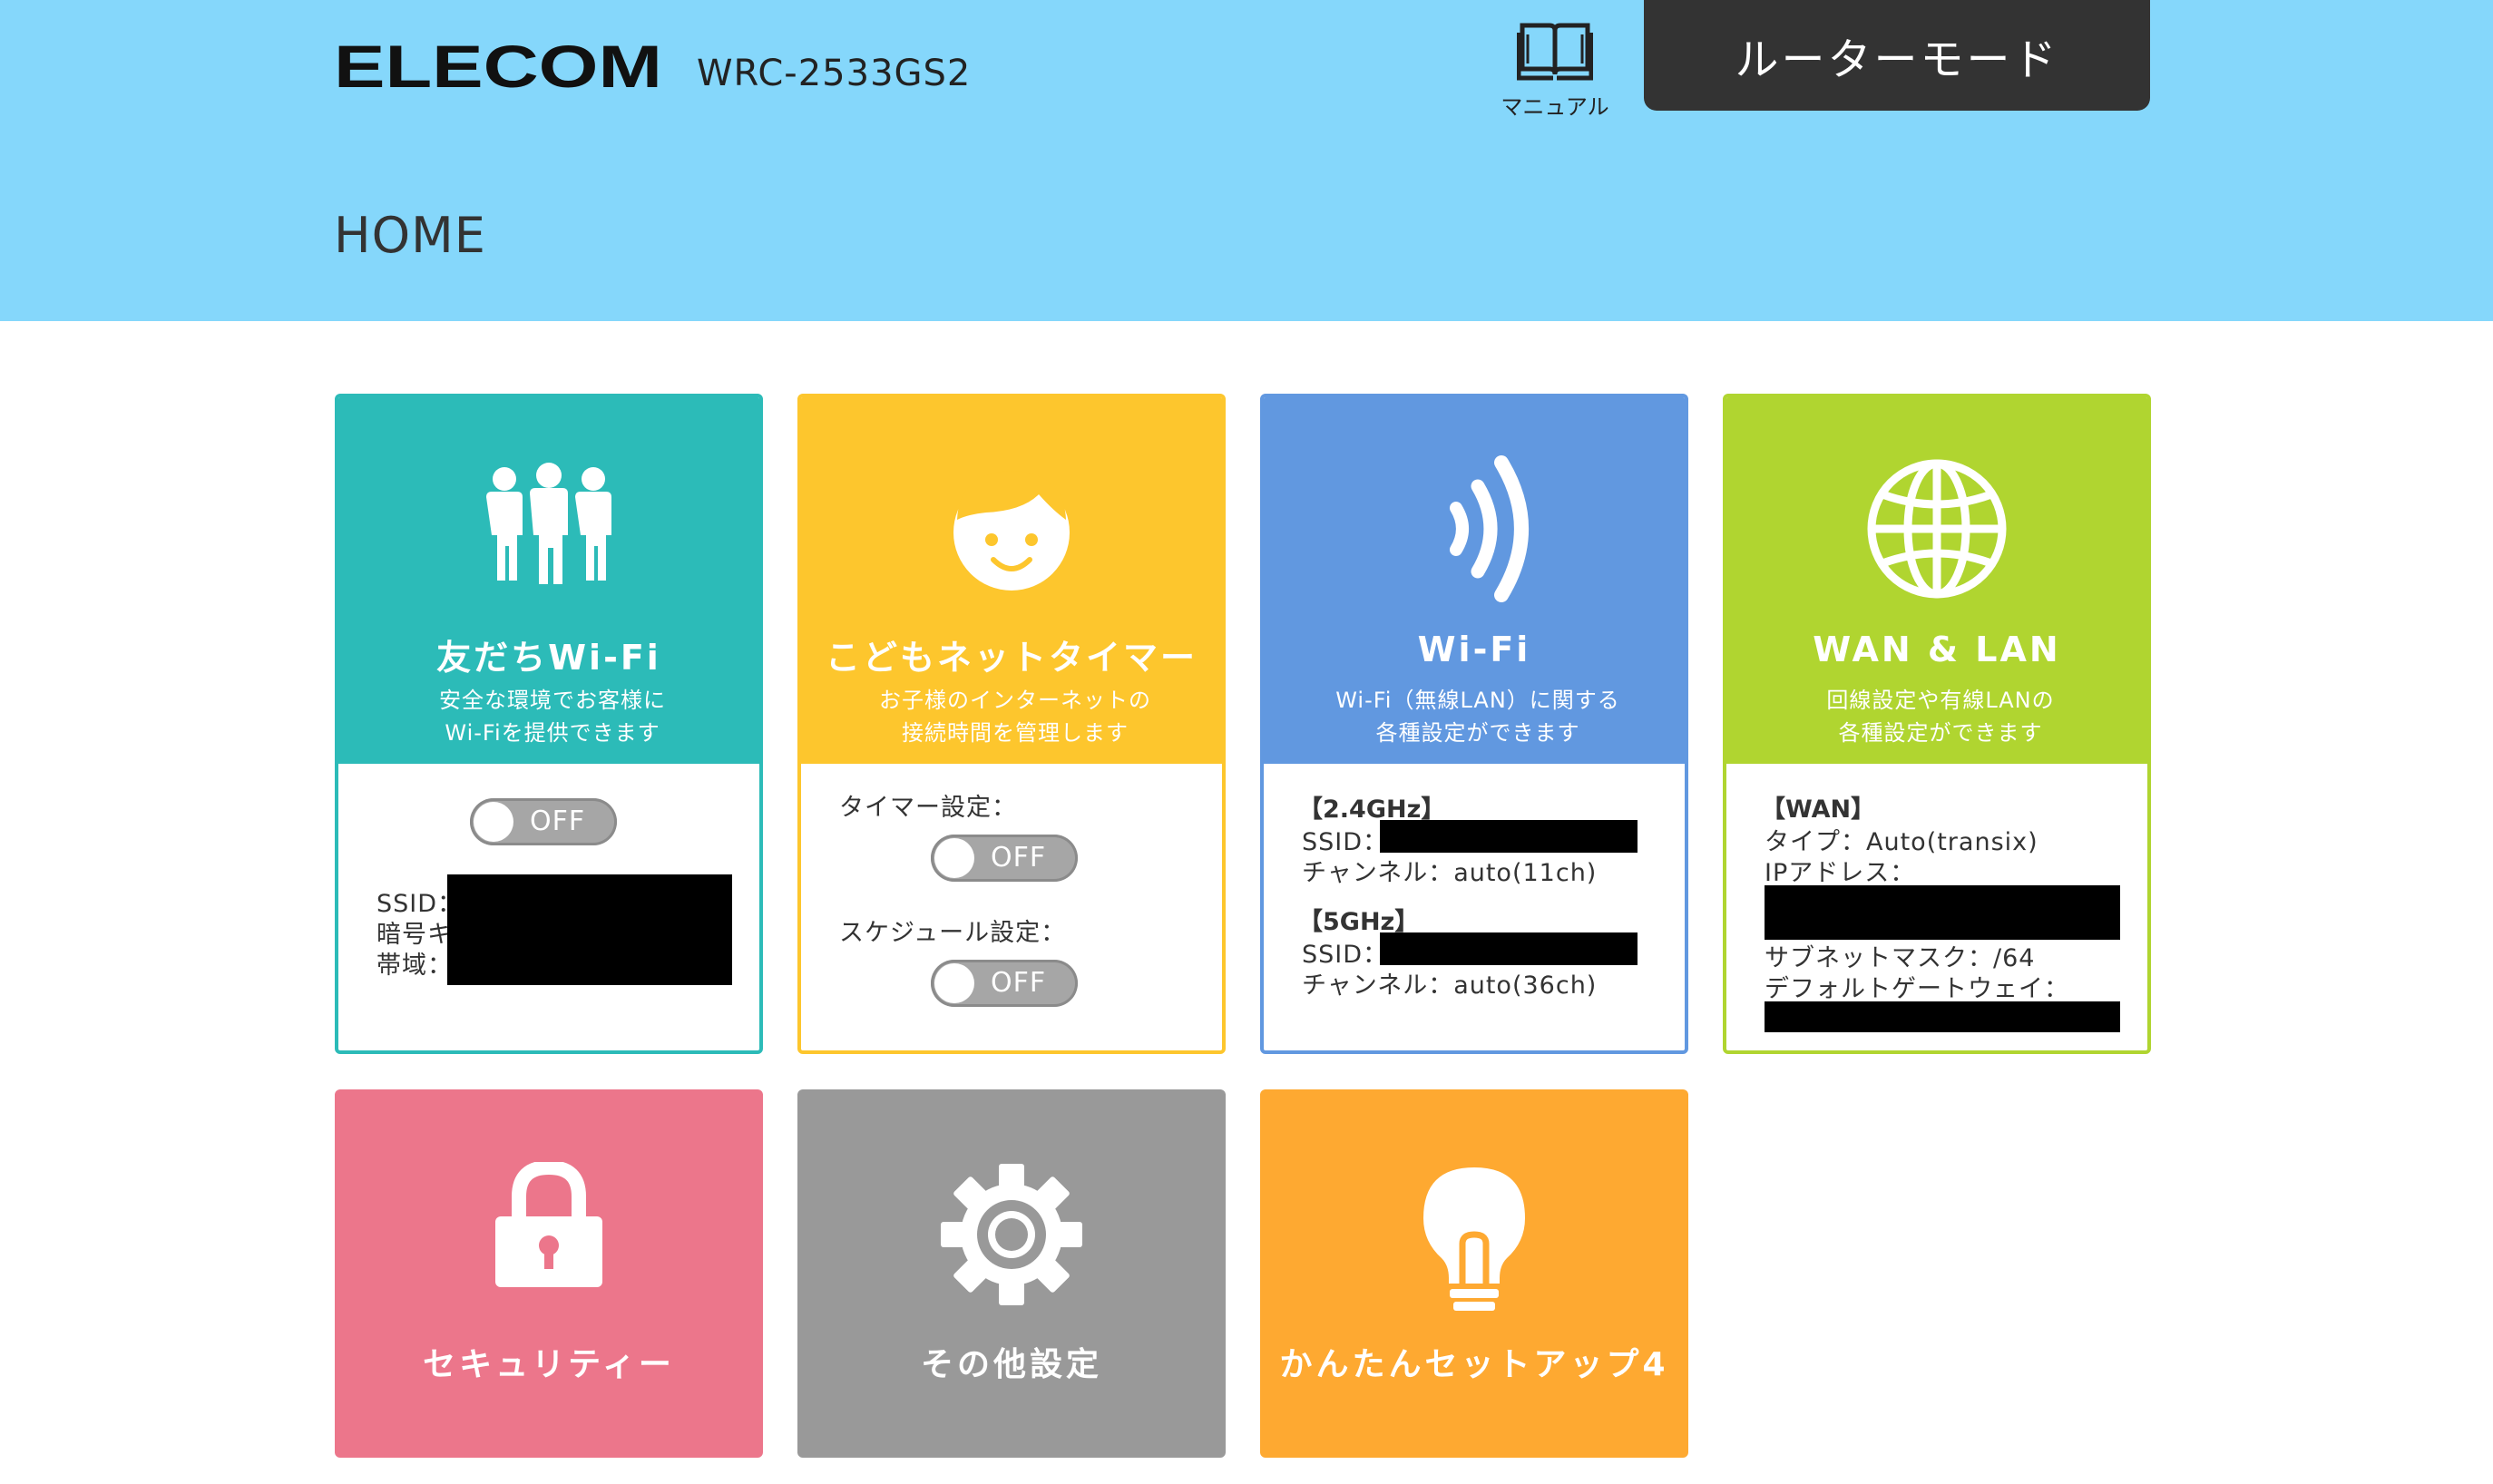  I want to click on gateway-label: デフォルトゲートウェイ：, so click(1917, 989).